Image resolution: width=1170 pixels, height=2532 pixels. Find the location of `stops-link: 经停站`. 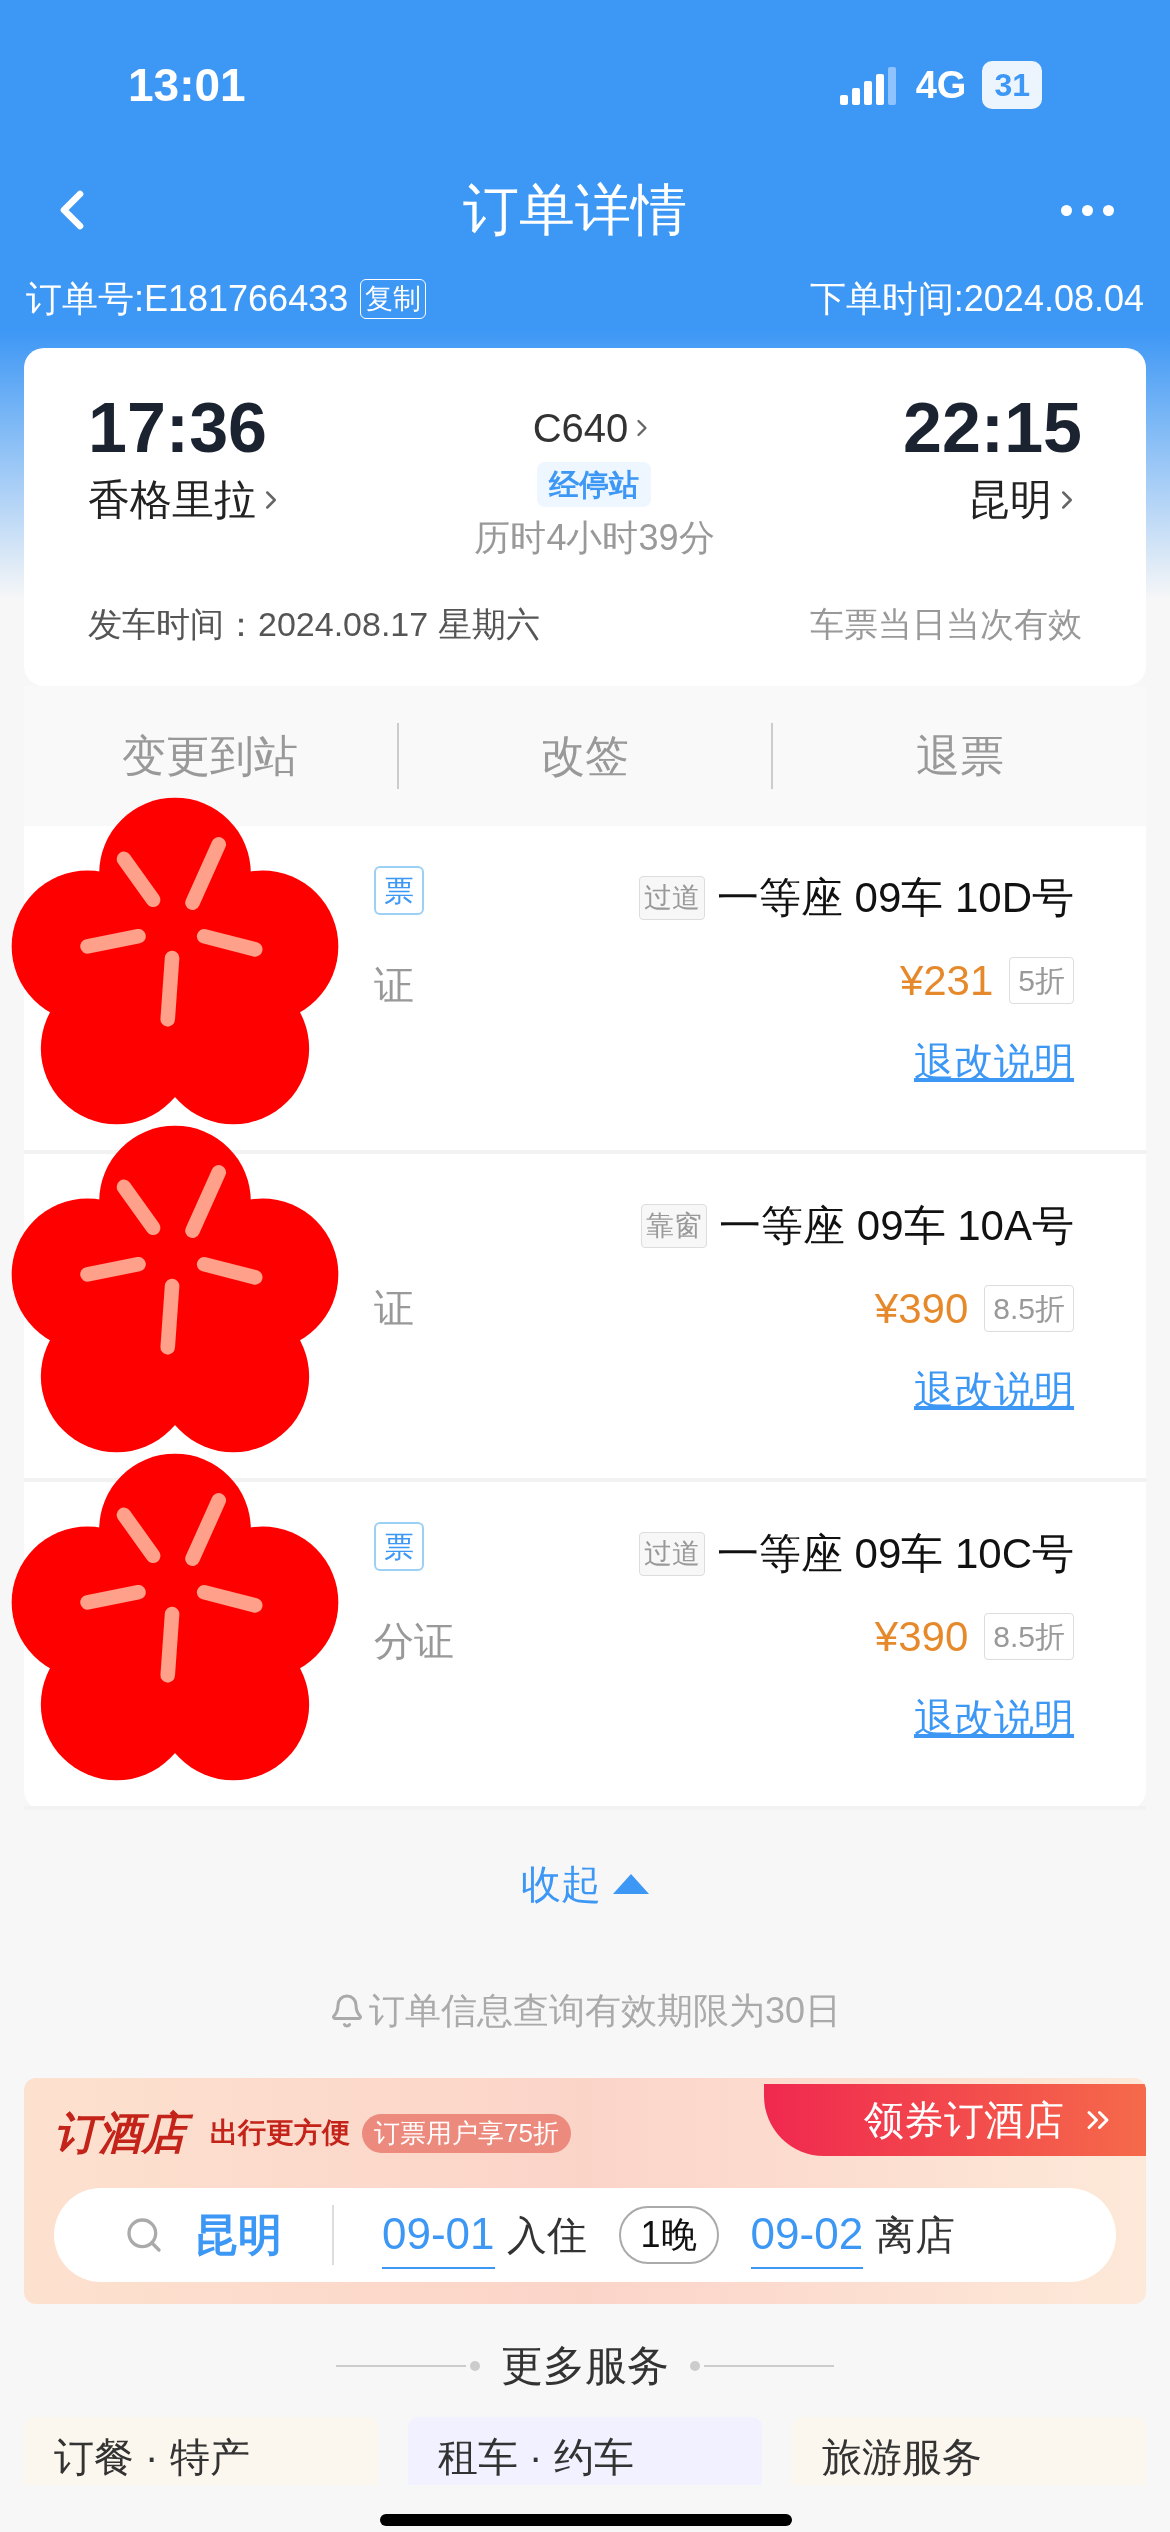

stops-link: 经停站 is located at coordinates (594, 484).